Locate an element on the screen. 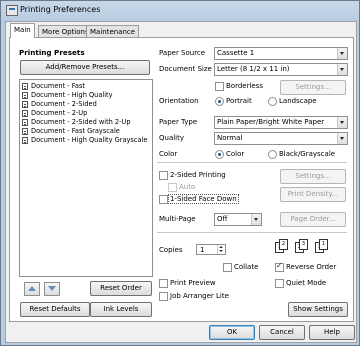 The width and height of the screenshot is (360, 346). preset-item: Document - Fast Grayscale is located at coordinates (86, 131).